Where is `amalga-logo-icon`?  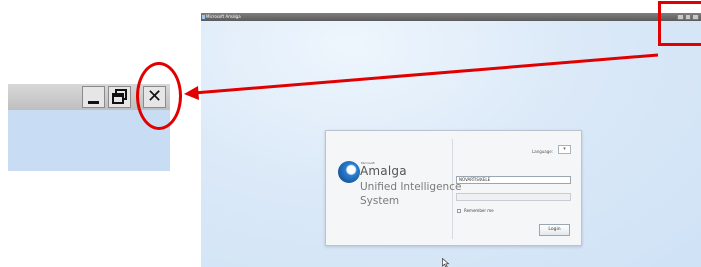 amalga-logo-icon is located at coordinates (349, 172).